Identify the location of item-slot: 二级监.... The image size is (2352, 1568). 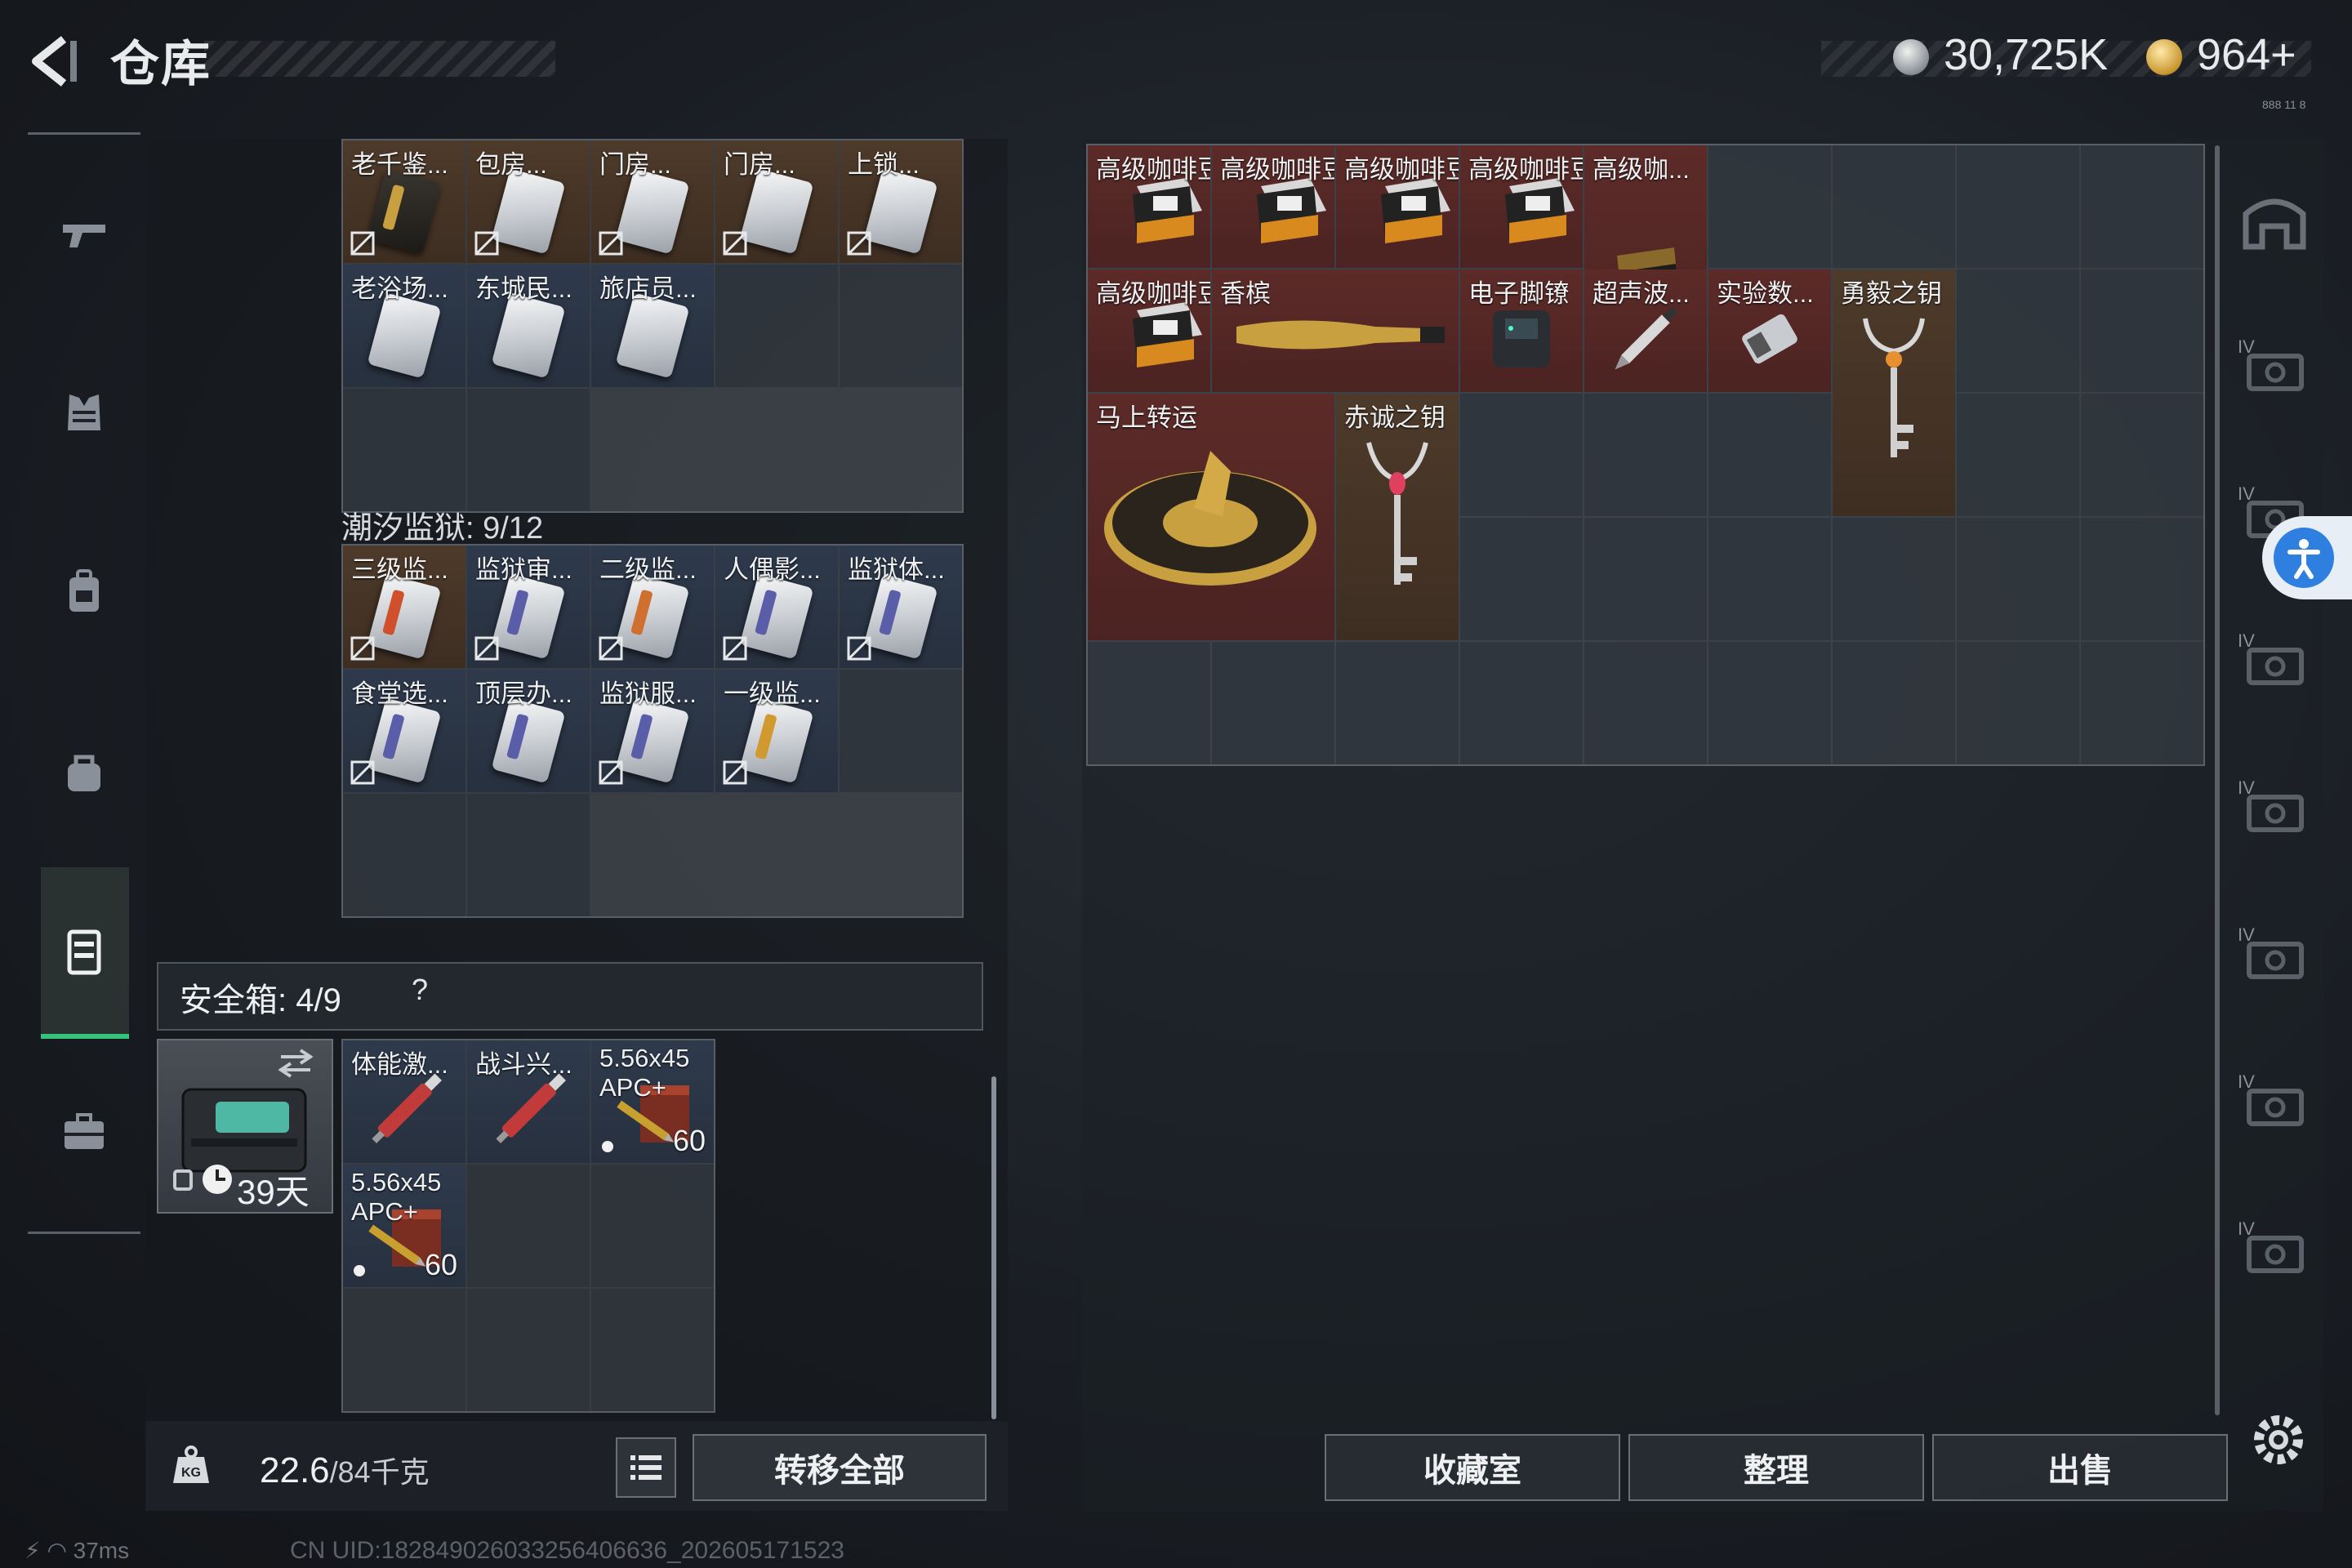
(652, 607).